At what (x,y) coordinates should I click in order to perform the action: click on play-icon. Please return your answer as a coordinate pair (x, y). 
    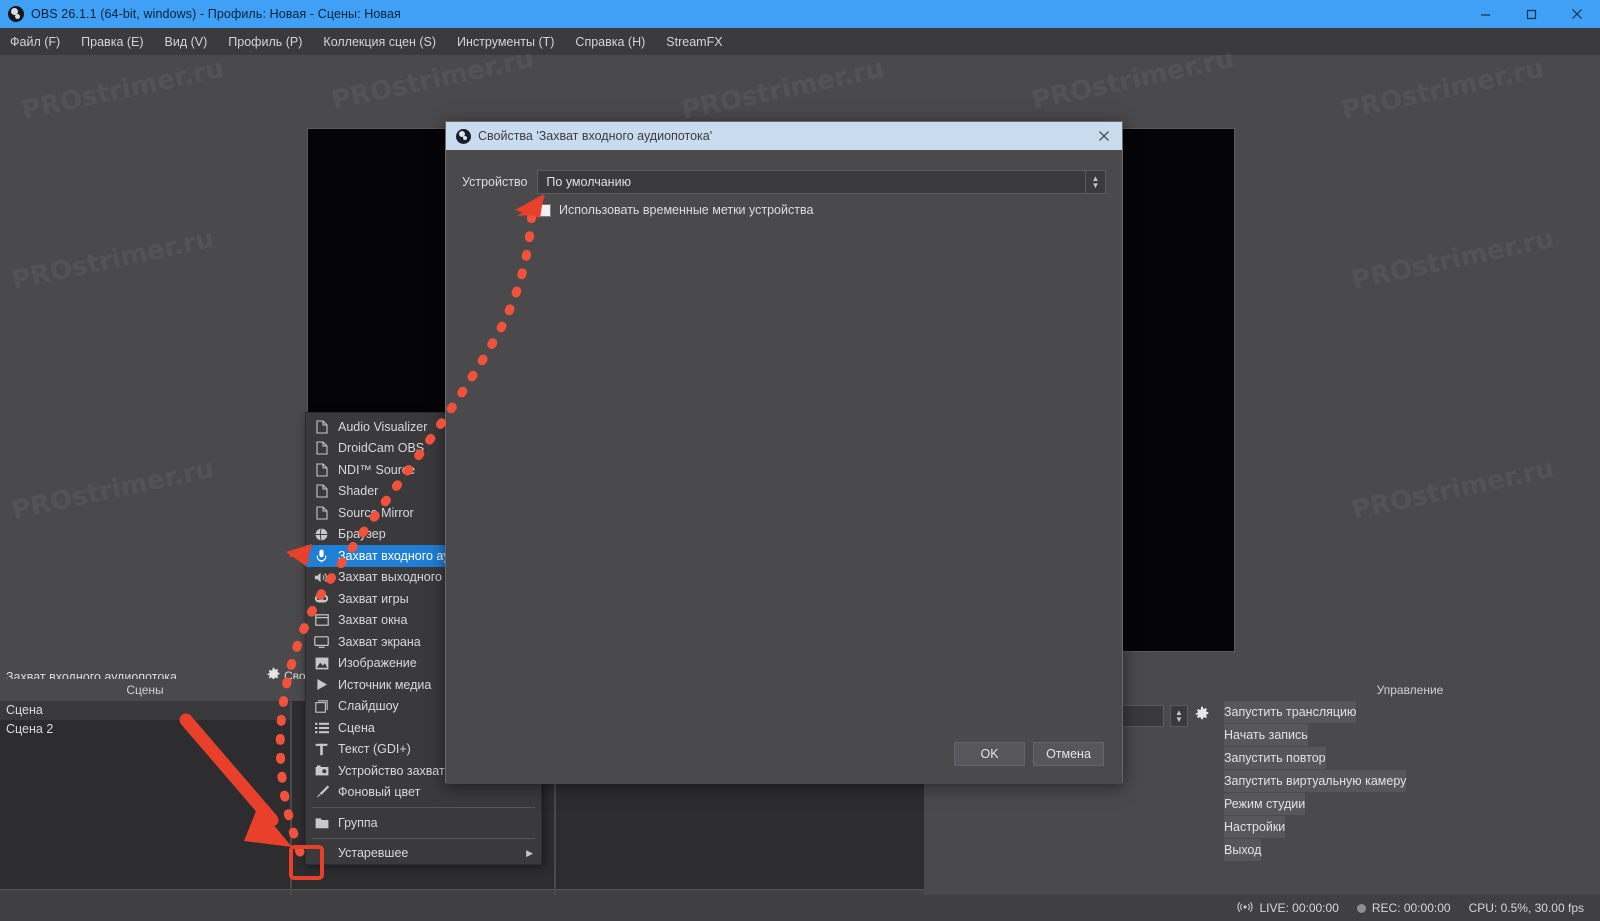
    Looking at the image, I should click on (321, 684).